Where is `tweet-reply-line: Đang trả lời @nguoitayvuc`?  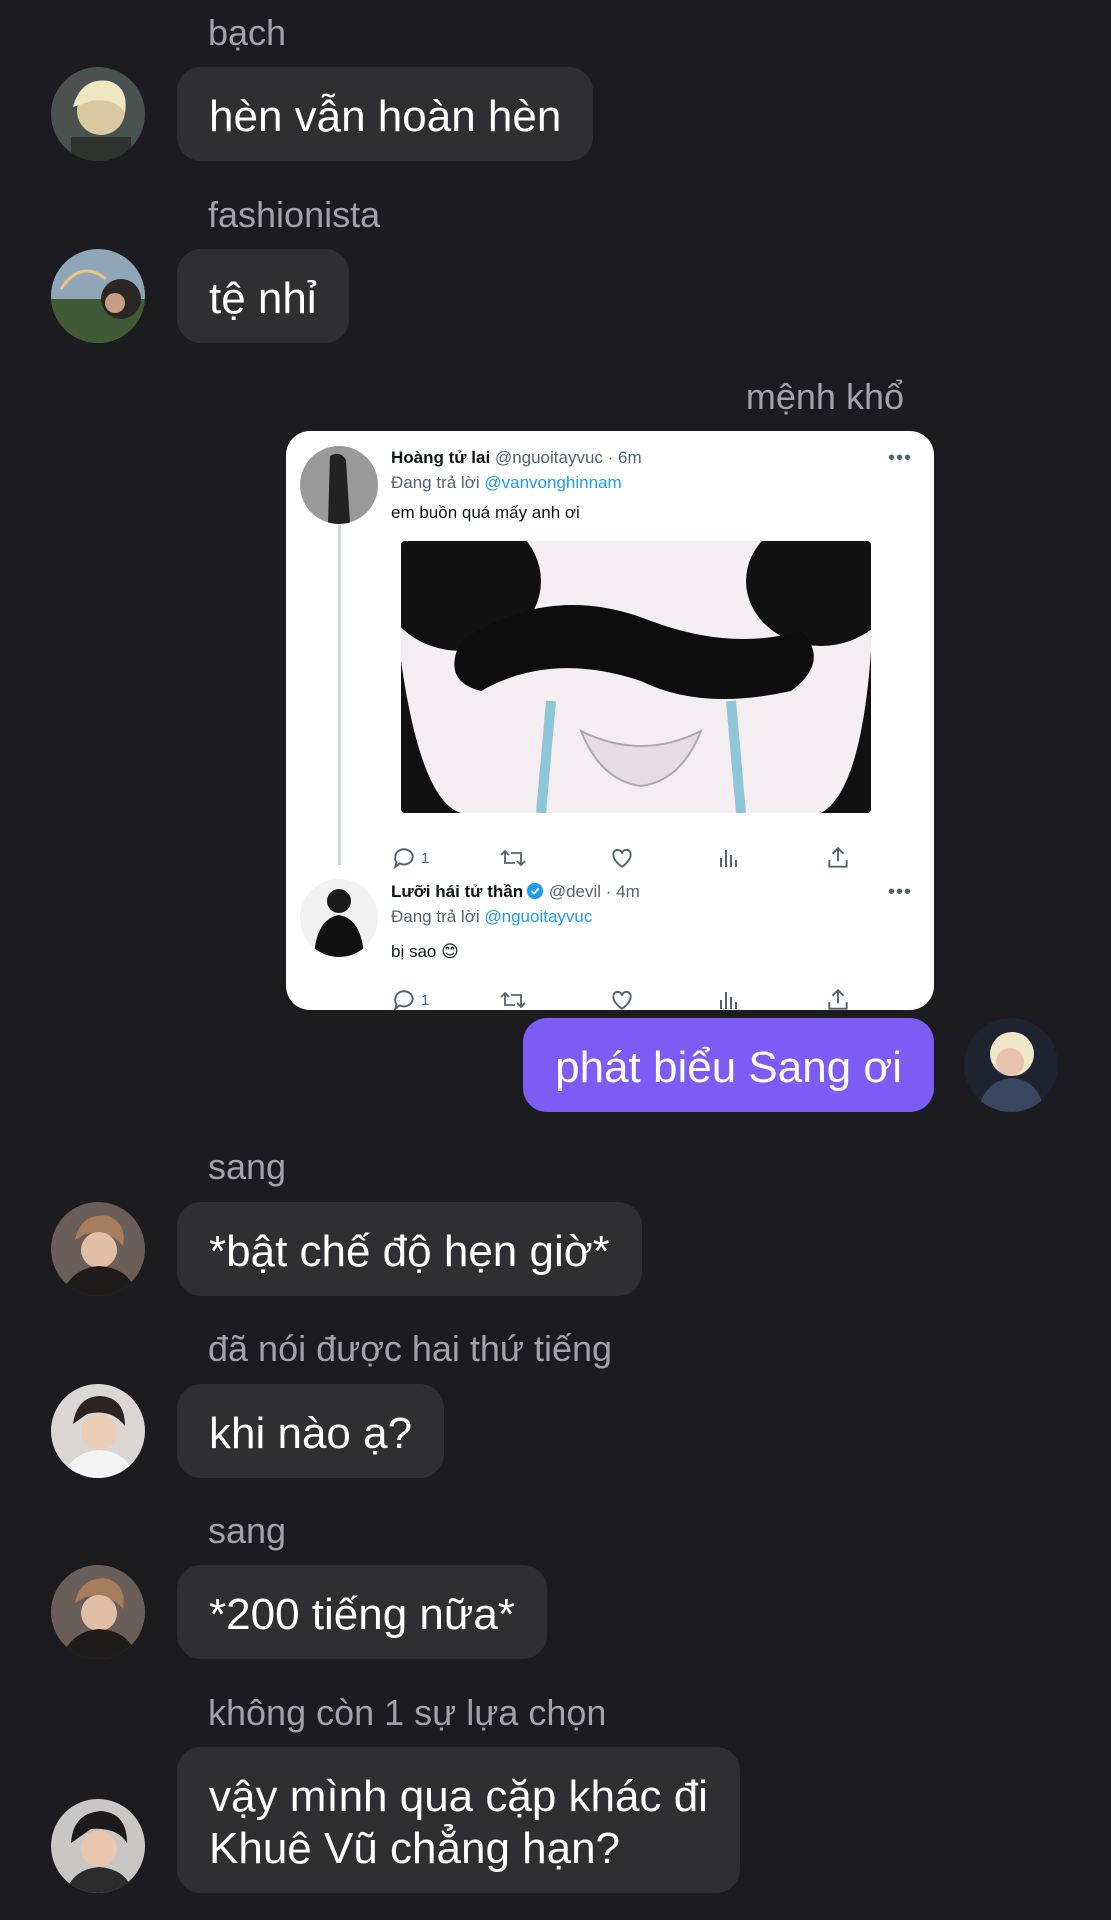
tweet-reply-line: Đang trả lời @nguoitayvuc is located at coordinates (491, 917).